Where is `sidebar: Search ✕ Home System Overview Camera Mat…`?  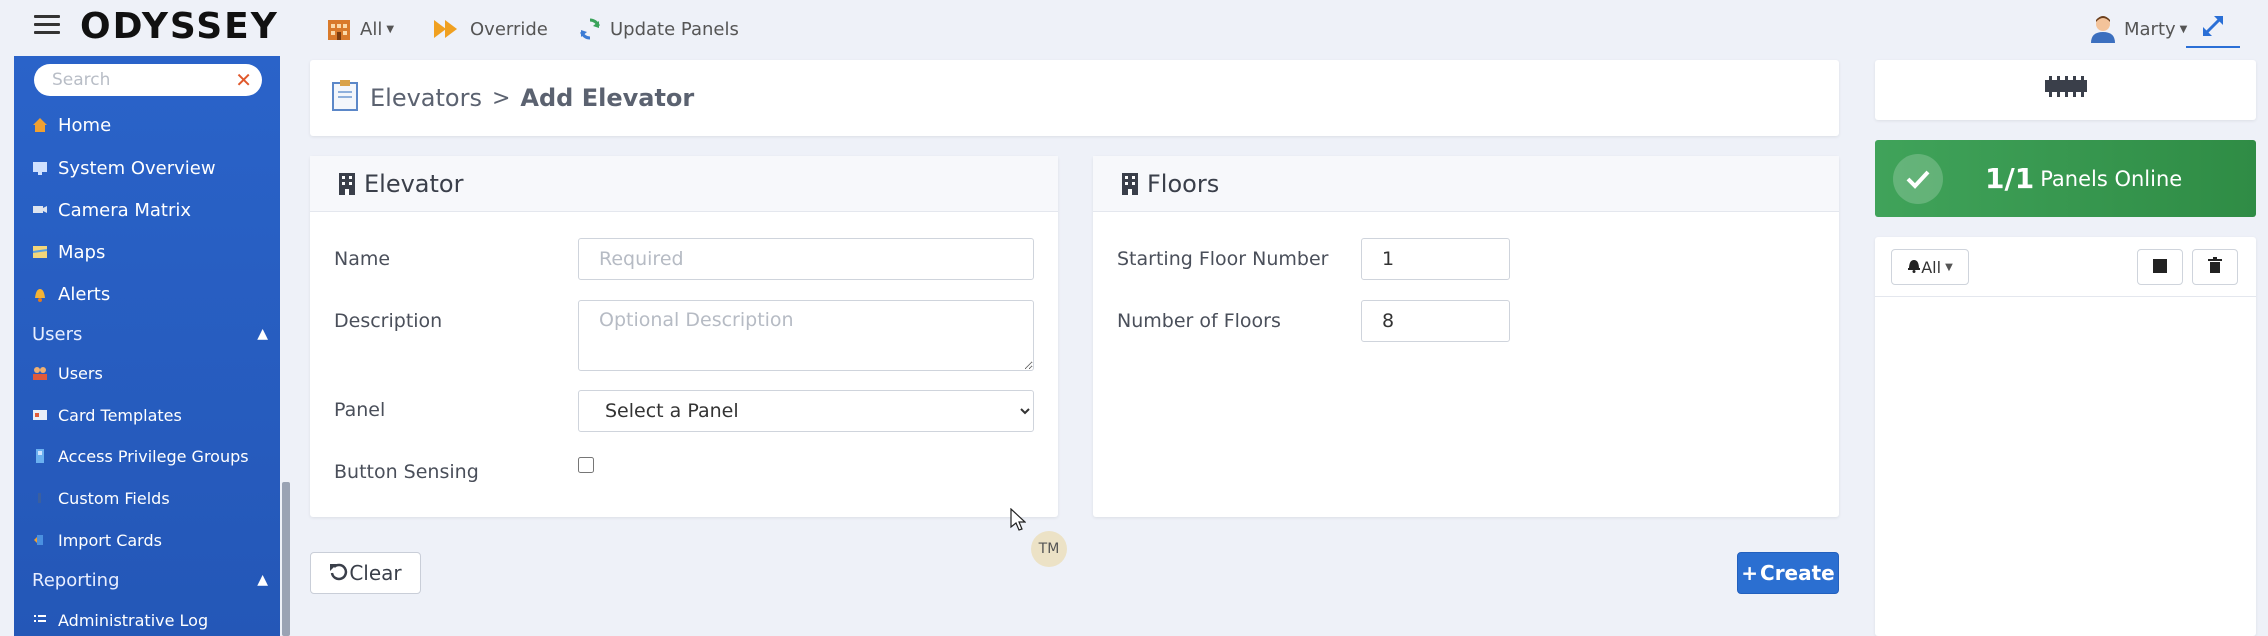 sidebar: Search ✕ Home System Overview Camera Mat… is located at coordinates (147, 346).